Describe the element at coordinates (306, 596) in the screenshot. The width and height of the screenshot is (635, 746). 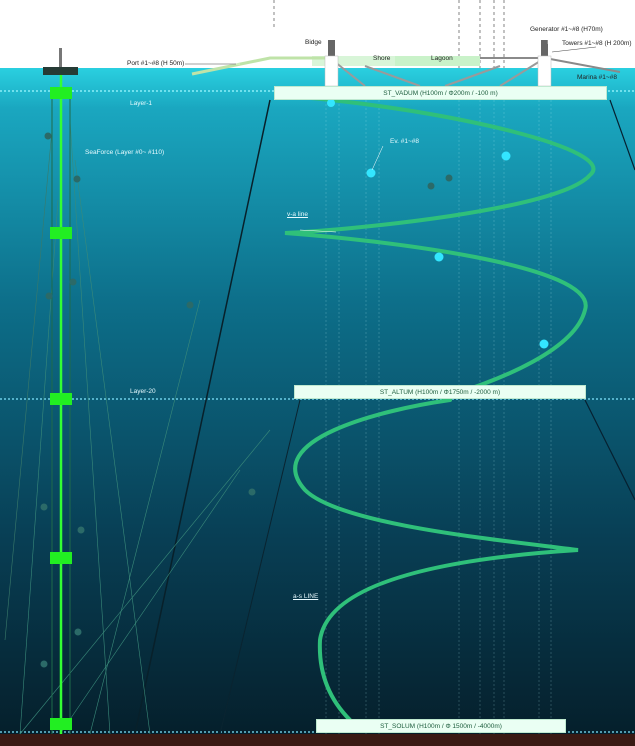
I see `as-line-label: a-s LINE` at that location.